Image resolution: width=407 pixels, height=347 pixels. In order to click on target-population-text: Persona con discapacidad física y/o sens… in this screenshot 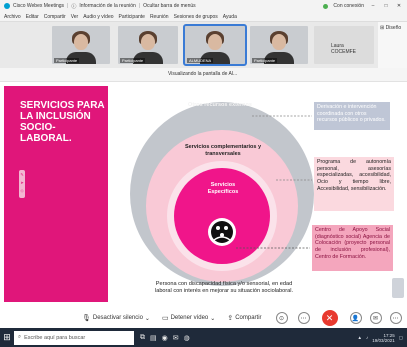, I will do `click(224, 287)`.